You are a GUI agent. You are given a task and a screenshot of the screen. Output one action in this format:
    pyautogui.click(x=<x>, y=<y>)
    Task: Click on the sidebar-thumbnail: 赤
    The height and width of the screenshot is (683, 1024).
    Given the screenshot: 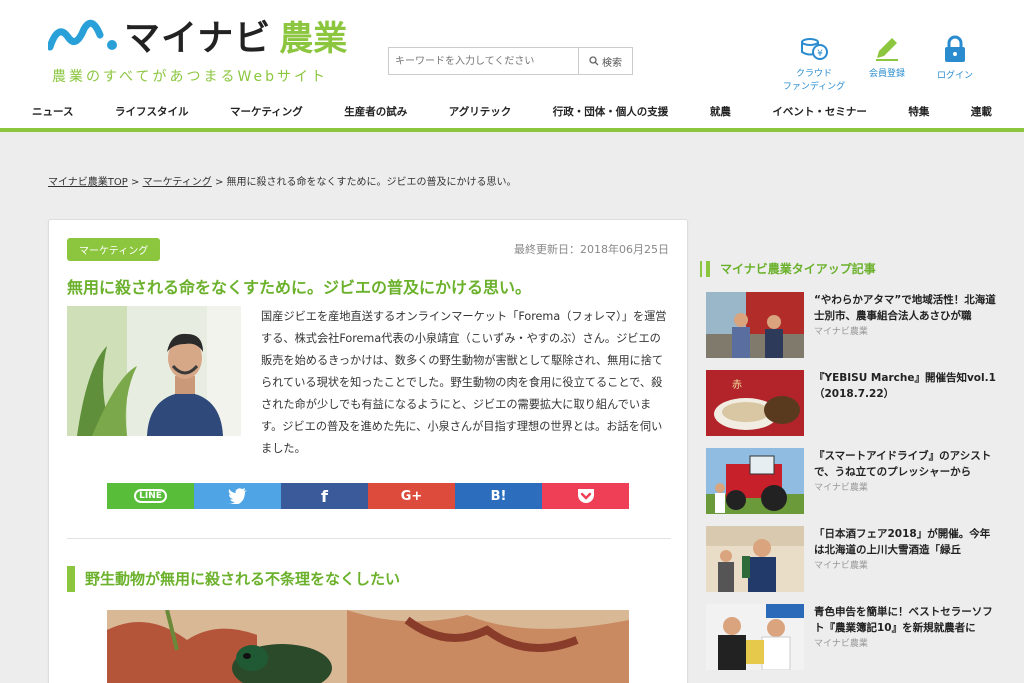 What is the action you would take?
    pyautogui.click(x=755, y=403)
    